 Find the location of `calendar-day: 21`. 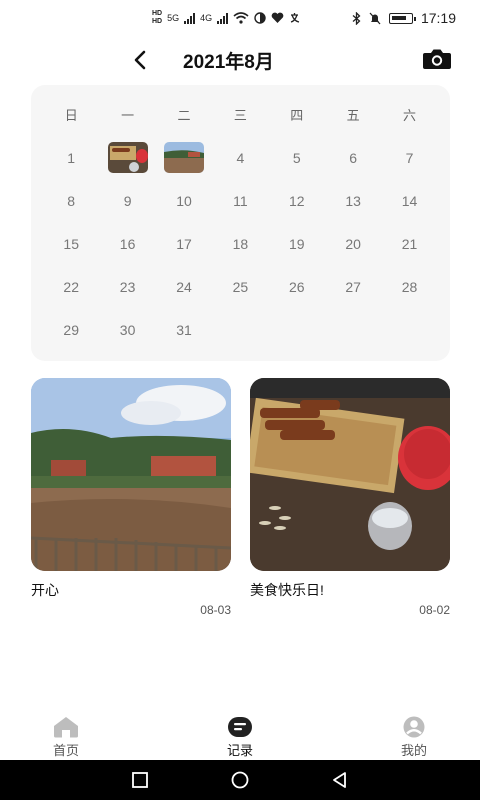

calendar-day: 21 is located at coordinates (409, 243).